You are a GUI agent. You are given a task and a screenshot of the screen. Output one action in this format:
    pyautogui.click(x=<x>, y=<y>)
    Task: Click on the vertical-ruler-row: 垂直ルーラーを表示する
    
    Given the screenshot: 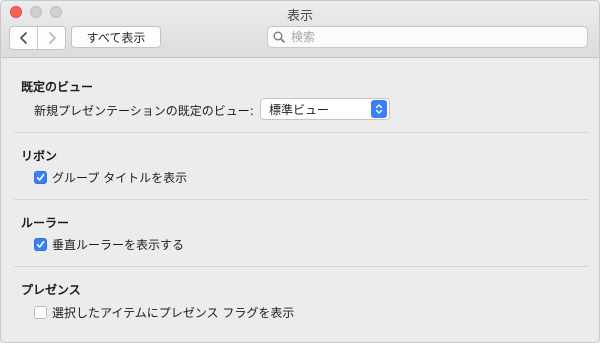 What is the action you would take?
    pyautogui.click(x=109, y=244)
    